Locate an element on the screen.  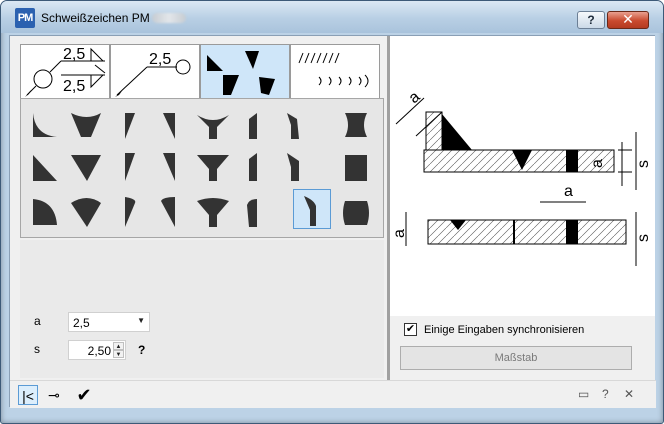
sync-option: ✔ Einige Eingaben synchronisieren is located at coordinates (518, 330).